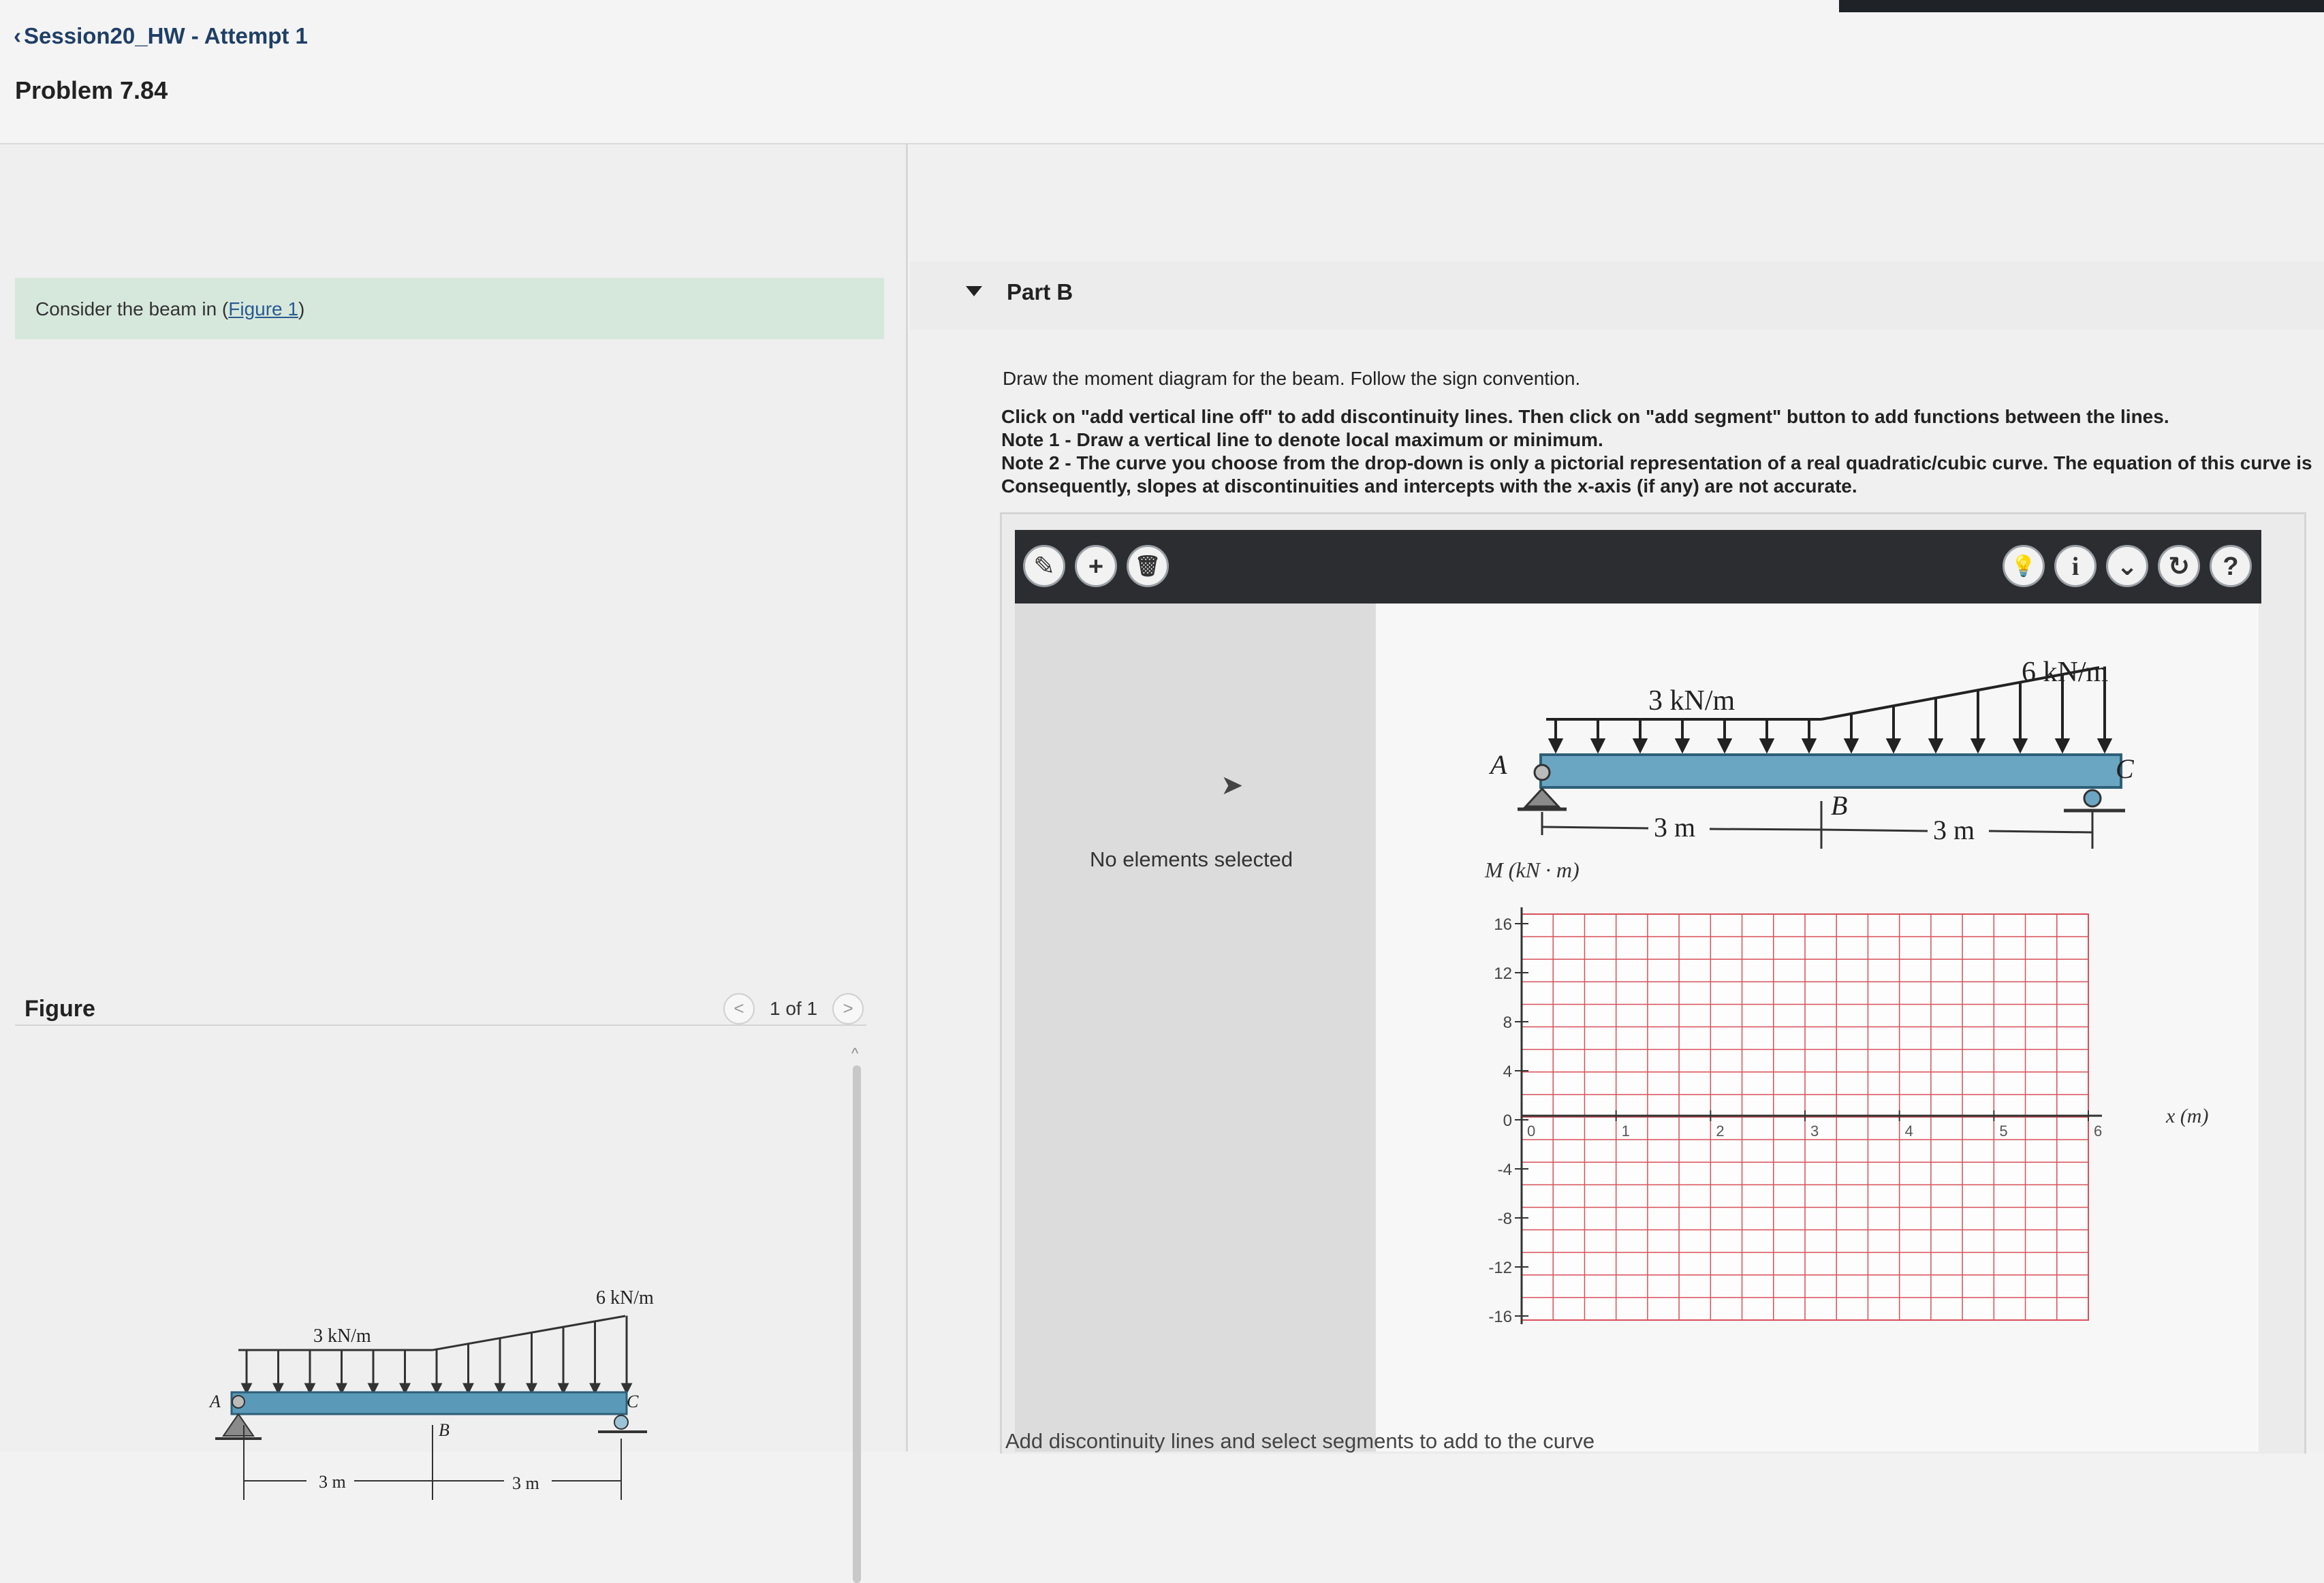 The width and height of the screenshot is (2324, 1583). I want to click on figure-link: Figure 1, so click(263, 308).